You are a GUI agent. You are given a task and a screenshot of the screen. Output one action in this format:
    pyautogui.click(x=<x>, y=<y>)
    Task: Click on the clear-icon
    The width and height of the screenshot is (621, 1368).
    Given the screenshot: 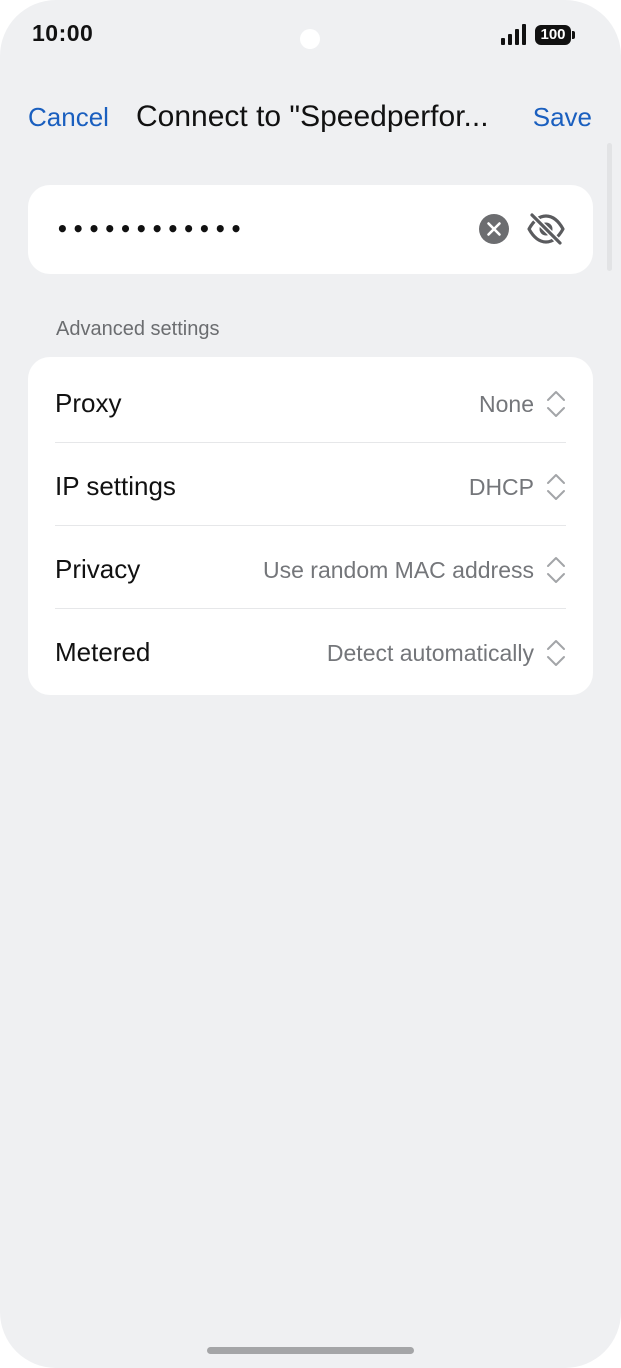 What is the action you would take?
    pyautogui.click(x=494, y=229)
    